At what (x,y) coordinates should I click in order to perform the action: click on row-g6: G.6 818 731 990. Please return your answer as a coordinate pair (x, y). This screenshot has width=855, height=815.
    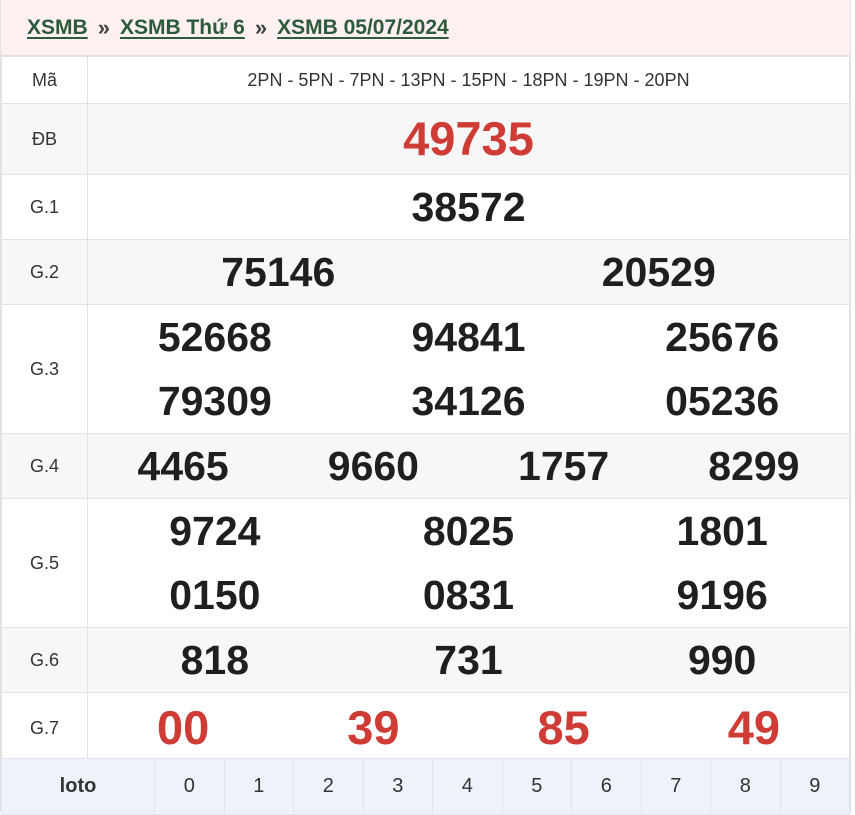
    Looking at the image, I should click on (425, 660).